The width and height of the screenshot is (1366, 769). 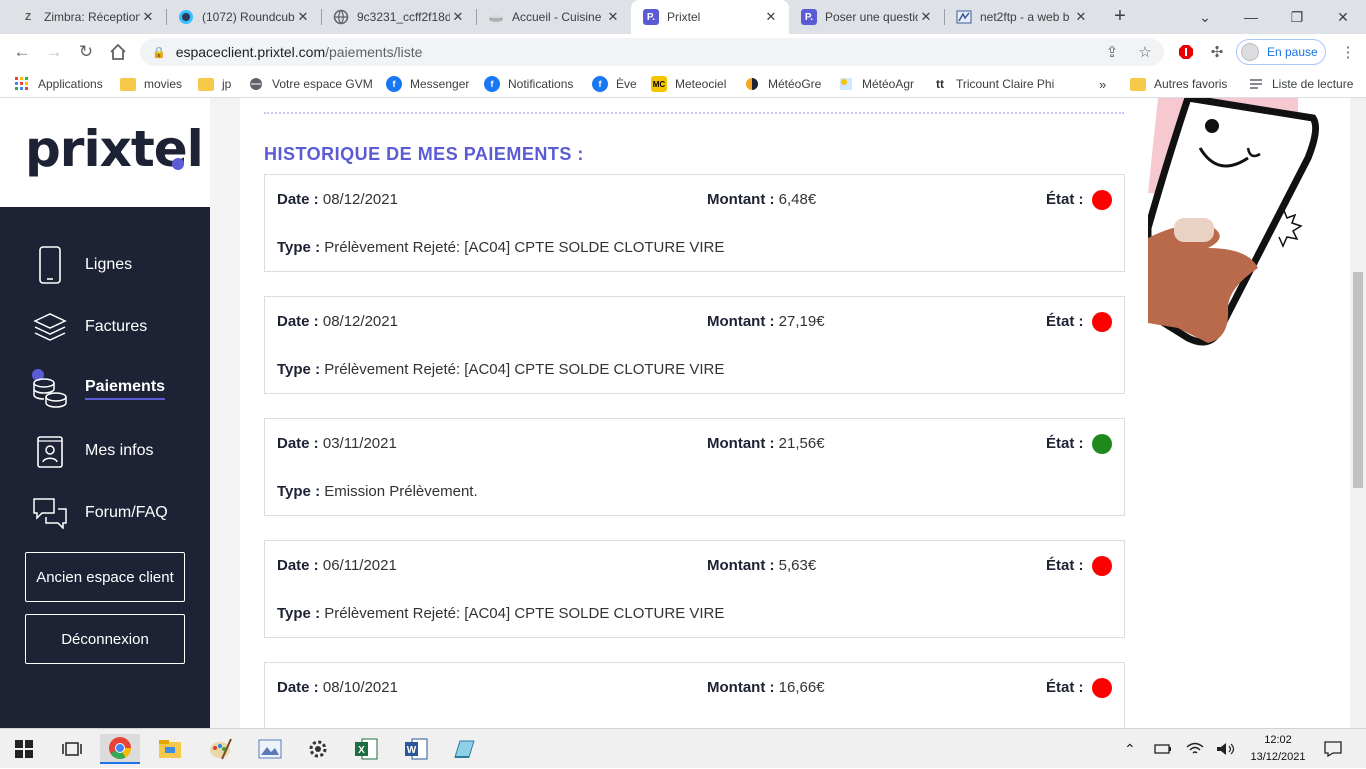 I want to click on cuisine-icon, so click(x=496, y=17).